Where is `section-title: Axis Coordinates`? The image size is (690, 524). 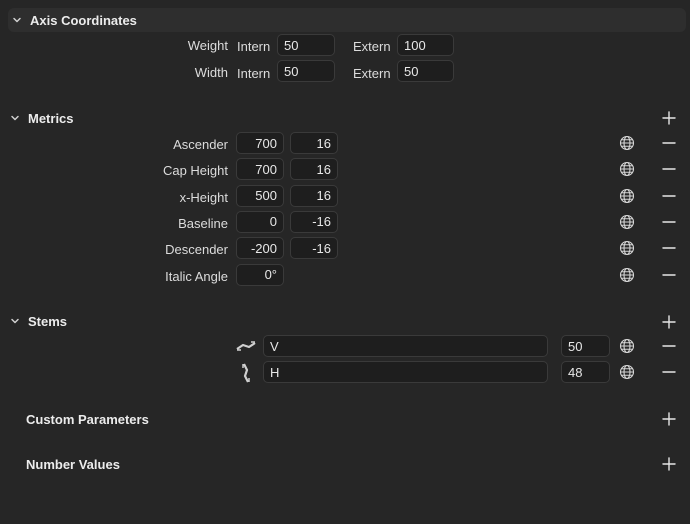
section-title: Axis Coordinates is located at coordinates (83, 20).